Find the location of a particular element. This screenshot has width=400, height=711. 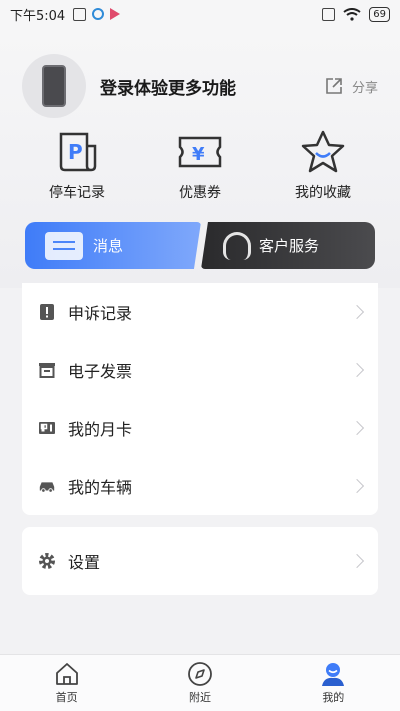

quick-favorites: 我的收藏 is located at coordinates (323, 168).